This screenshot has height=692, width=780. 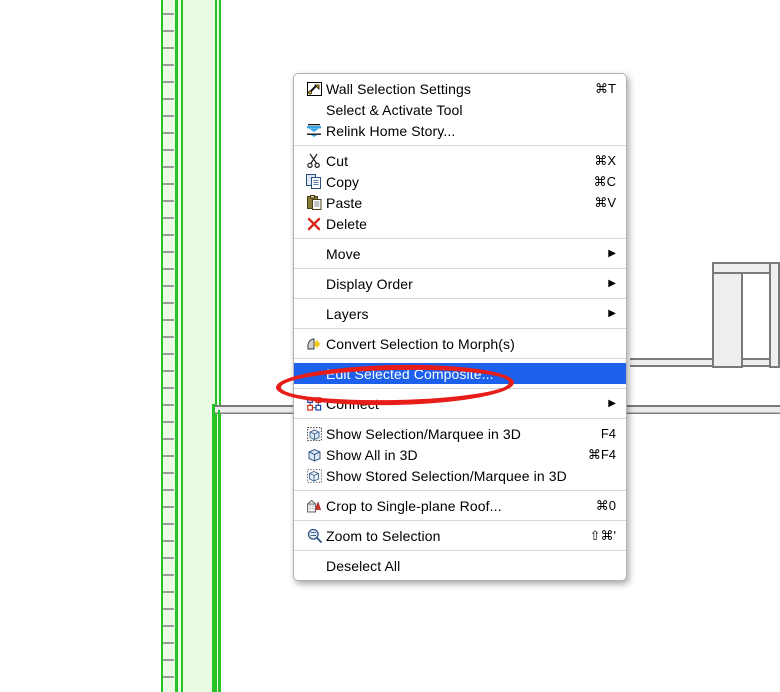 I want to click on menu-group-crop-roof: Crop to Single-plane Roof... ⌘0, so click(x=460, y=505).